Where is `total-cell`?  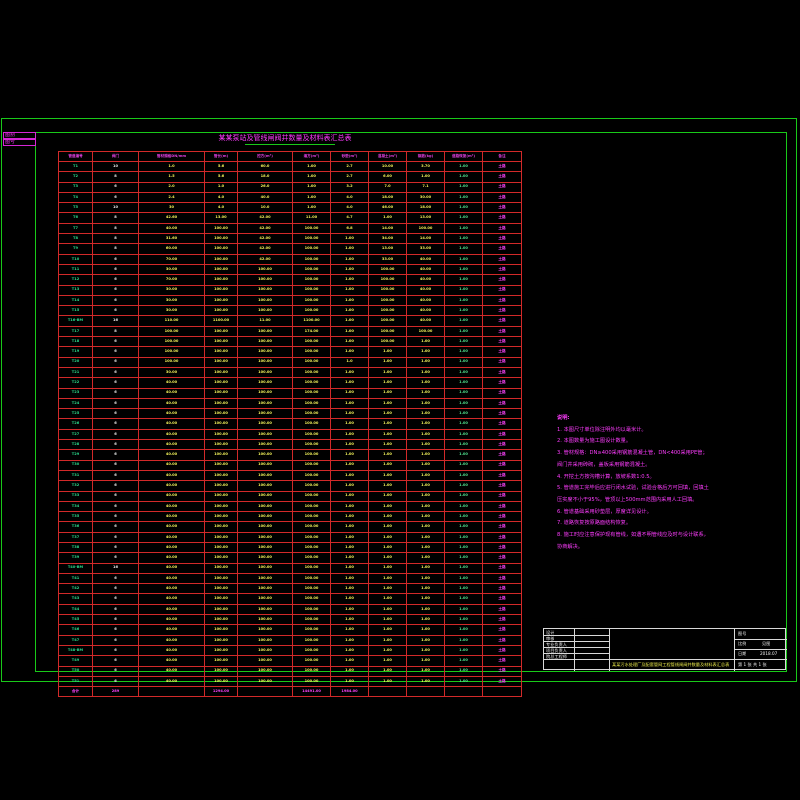 total-cell is located at coordinates (387, 692).